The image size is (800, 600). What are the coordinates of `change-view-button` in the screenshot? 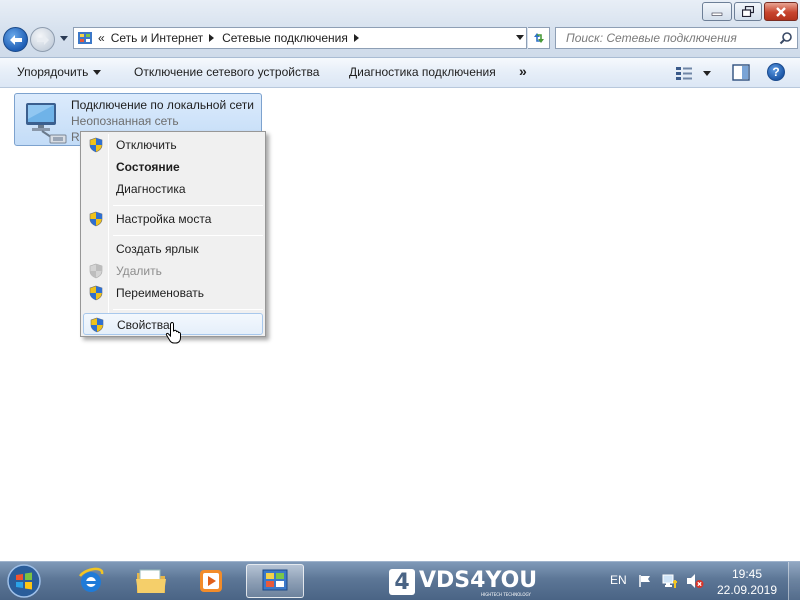 It's located at (696, 73).